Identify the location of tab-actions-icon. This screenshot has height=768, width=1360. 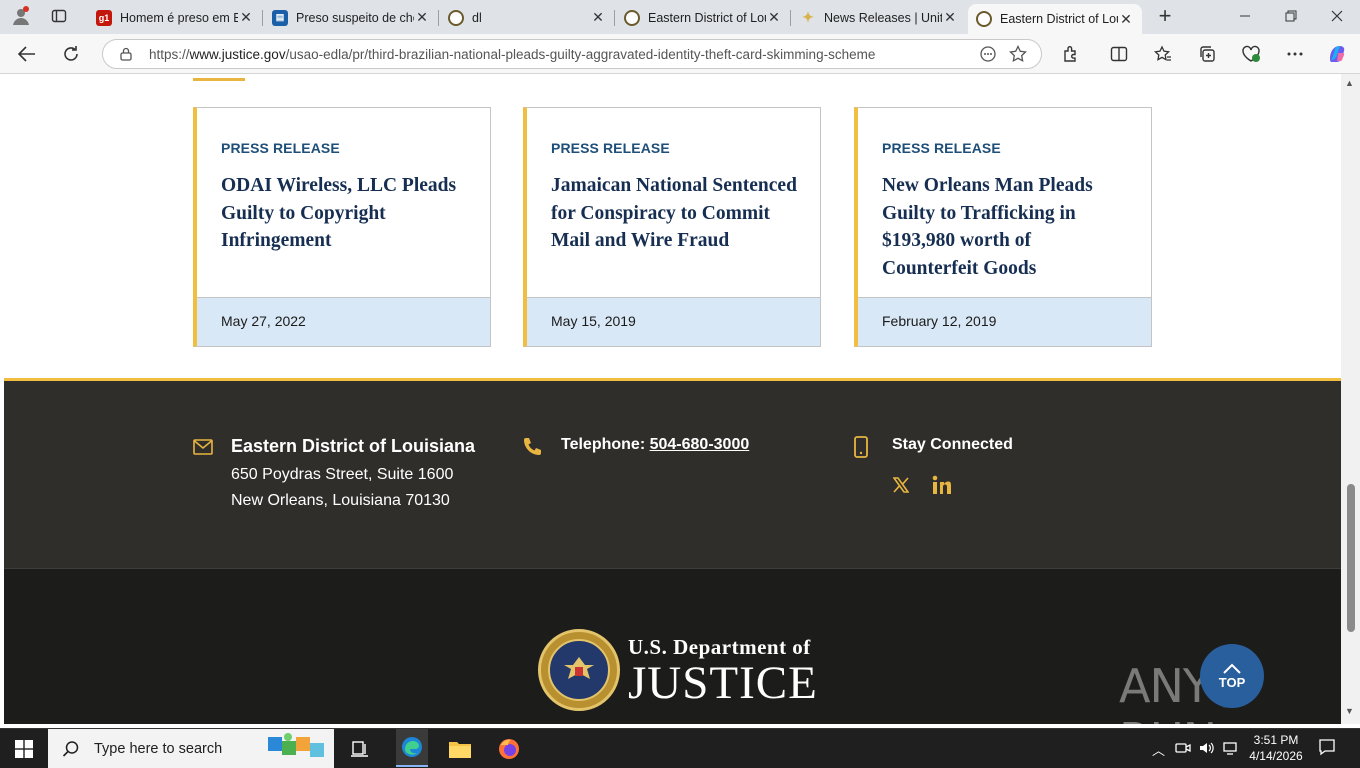
(59, 16).